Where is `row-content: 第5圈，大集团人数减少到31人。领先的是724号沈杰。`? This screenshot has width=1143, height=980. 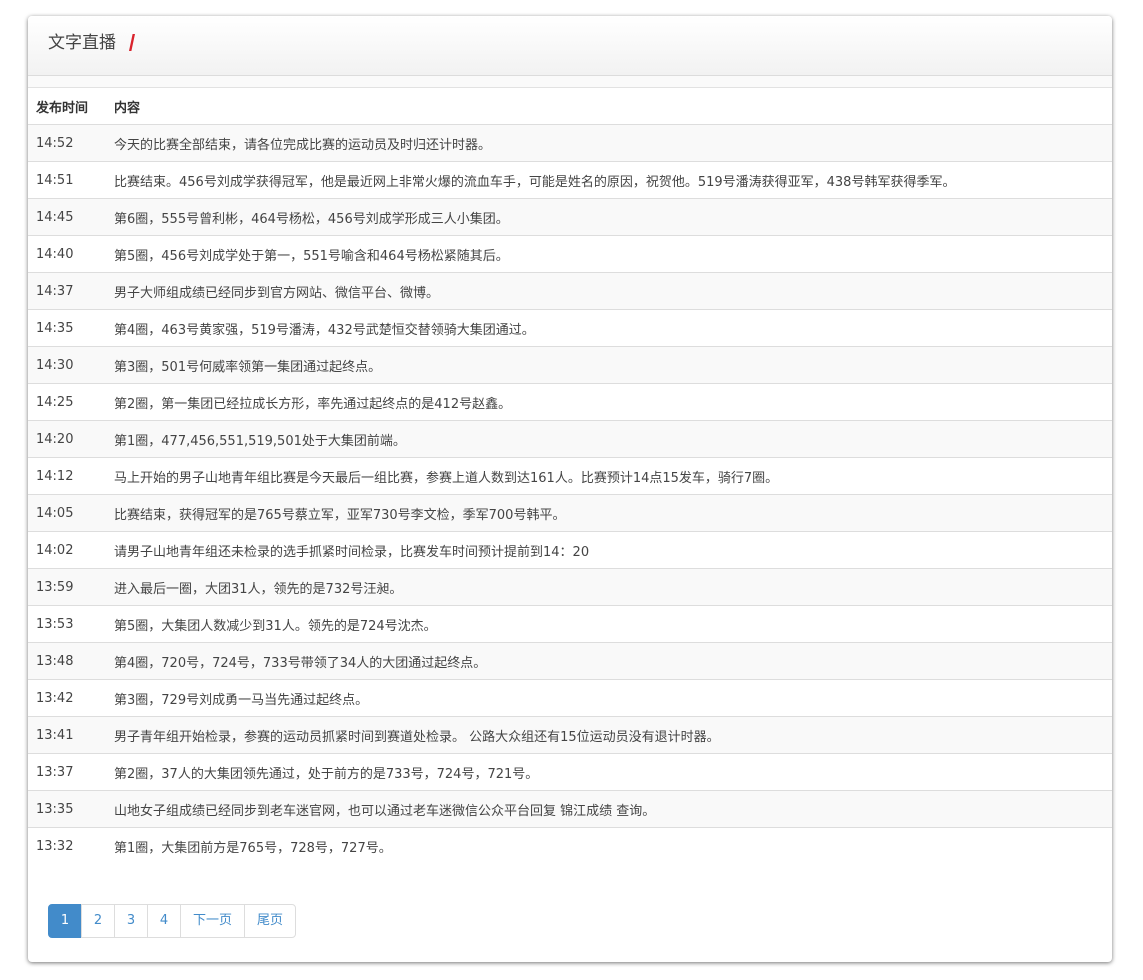 row-content: 第5圈，大集团人数减少到31人。领先的是724号沈杰。 is located at coordinates (609, 624).